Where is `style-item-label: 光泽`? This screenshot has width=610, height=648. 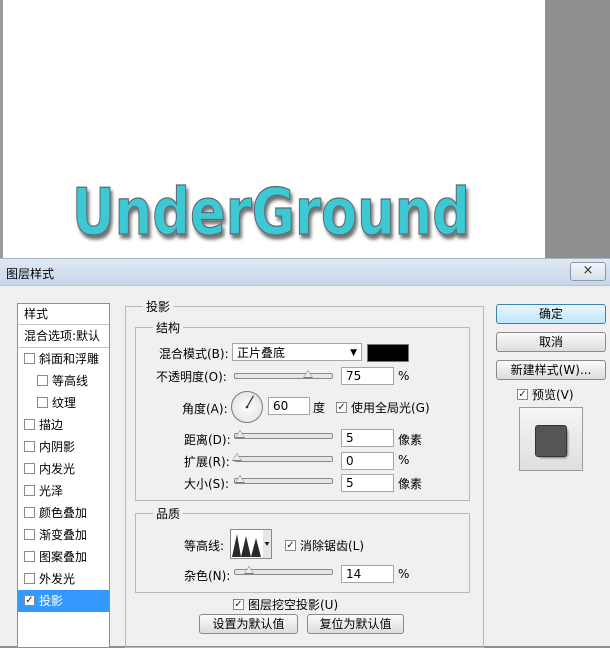
style-item-label: 光泽 is located at coordinates (51, 491).